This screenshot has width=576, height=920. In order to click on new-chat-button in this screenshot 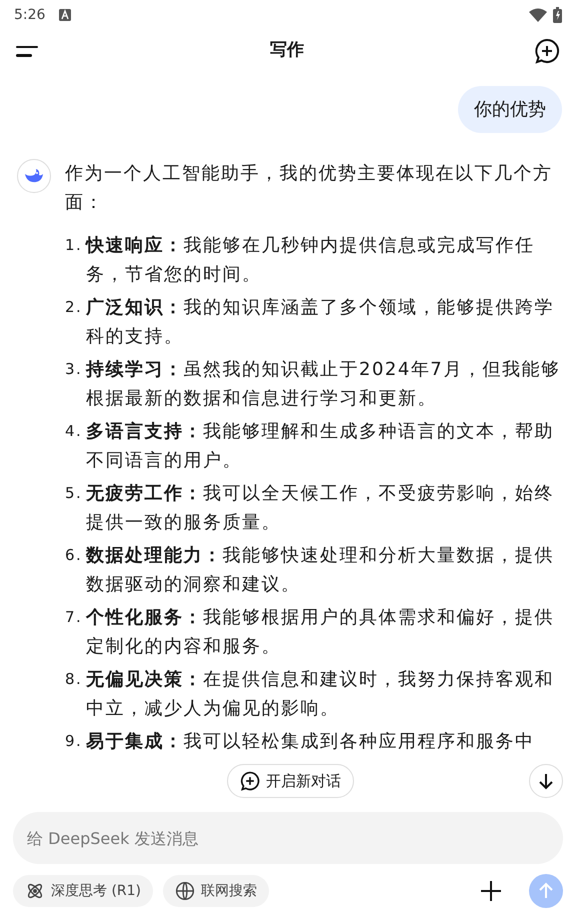, I will do `click(547, 51)`.